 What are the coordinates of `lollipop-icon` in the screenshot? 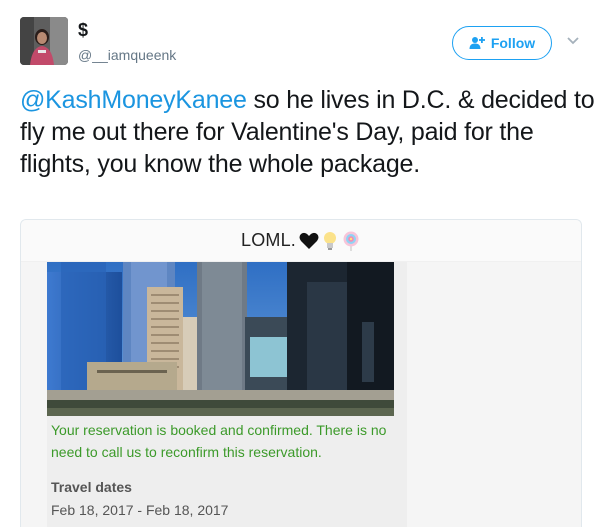 It's located at (351, 241).